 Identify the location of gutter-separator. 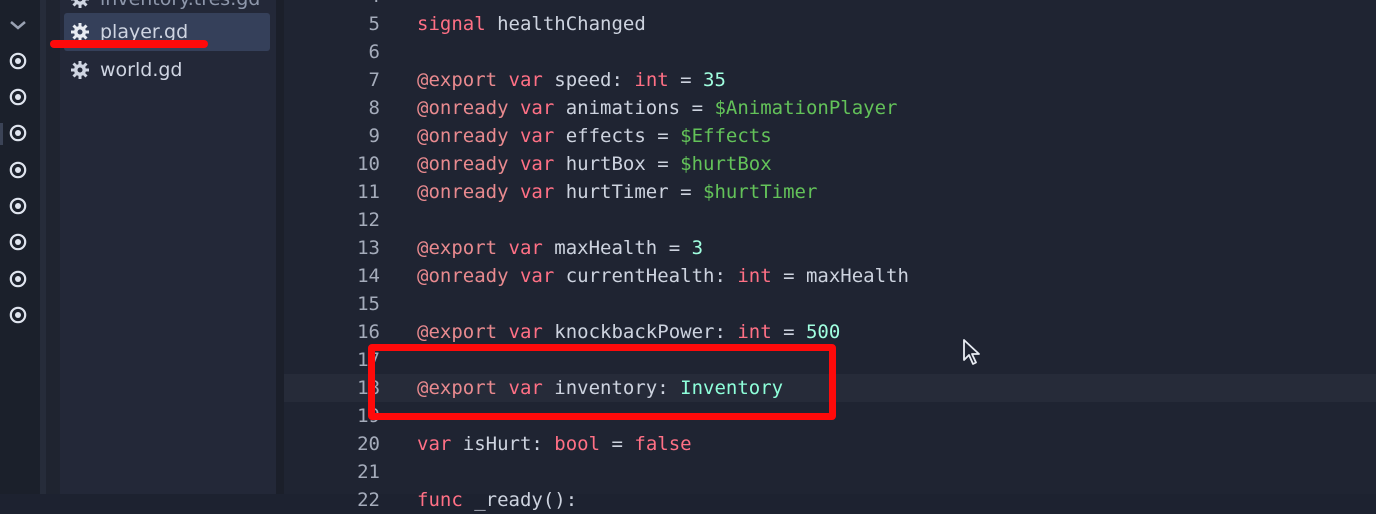
(53, 247).